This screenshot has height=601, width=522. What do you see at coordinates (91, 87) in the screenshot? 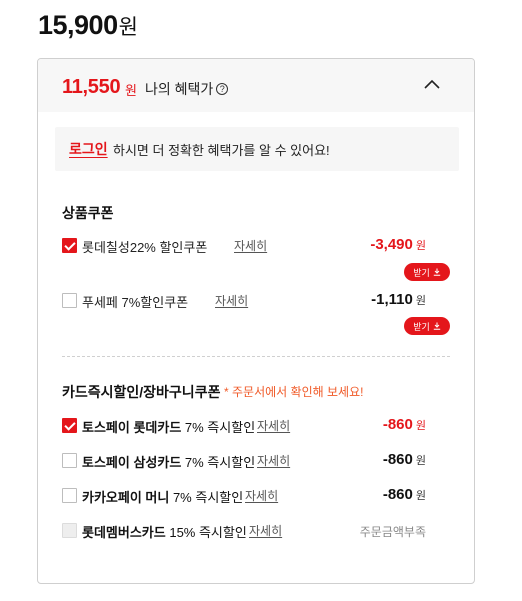
I see `benefit-price: 11,550` at bounding box center [91, 87].